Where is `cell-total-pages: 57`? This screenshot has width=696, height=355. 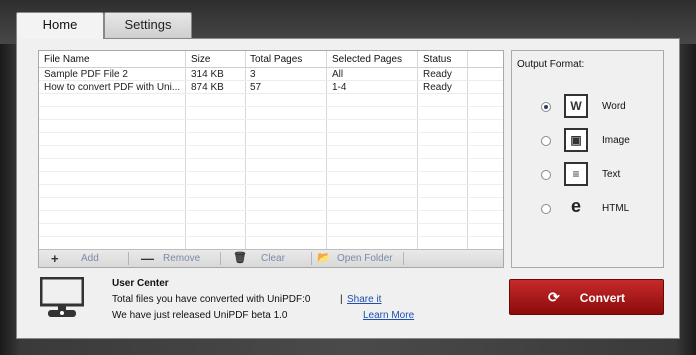
cell-total-pages: 57 is located at coordinates (256, 87).